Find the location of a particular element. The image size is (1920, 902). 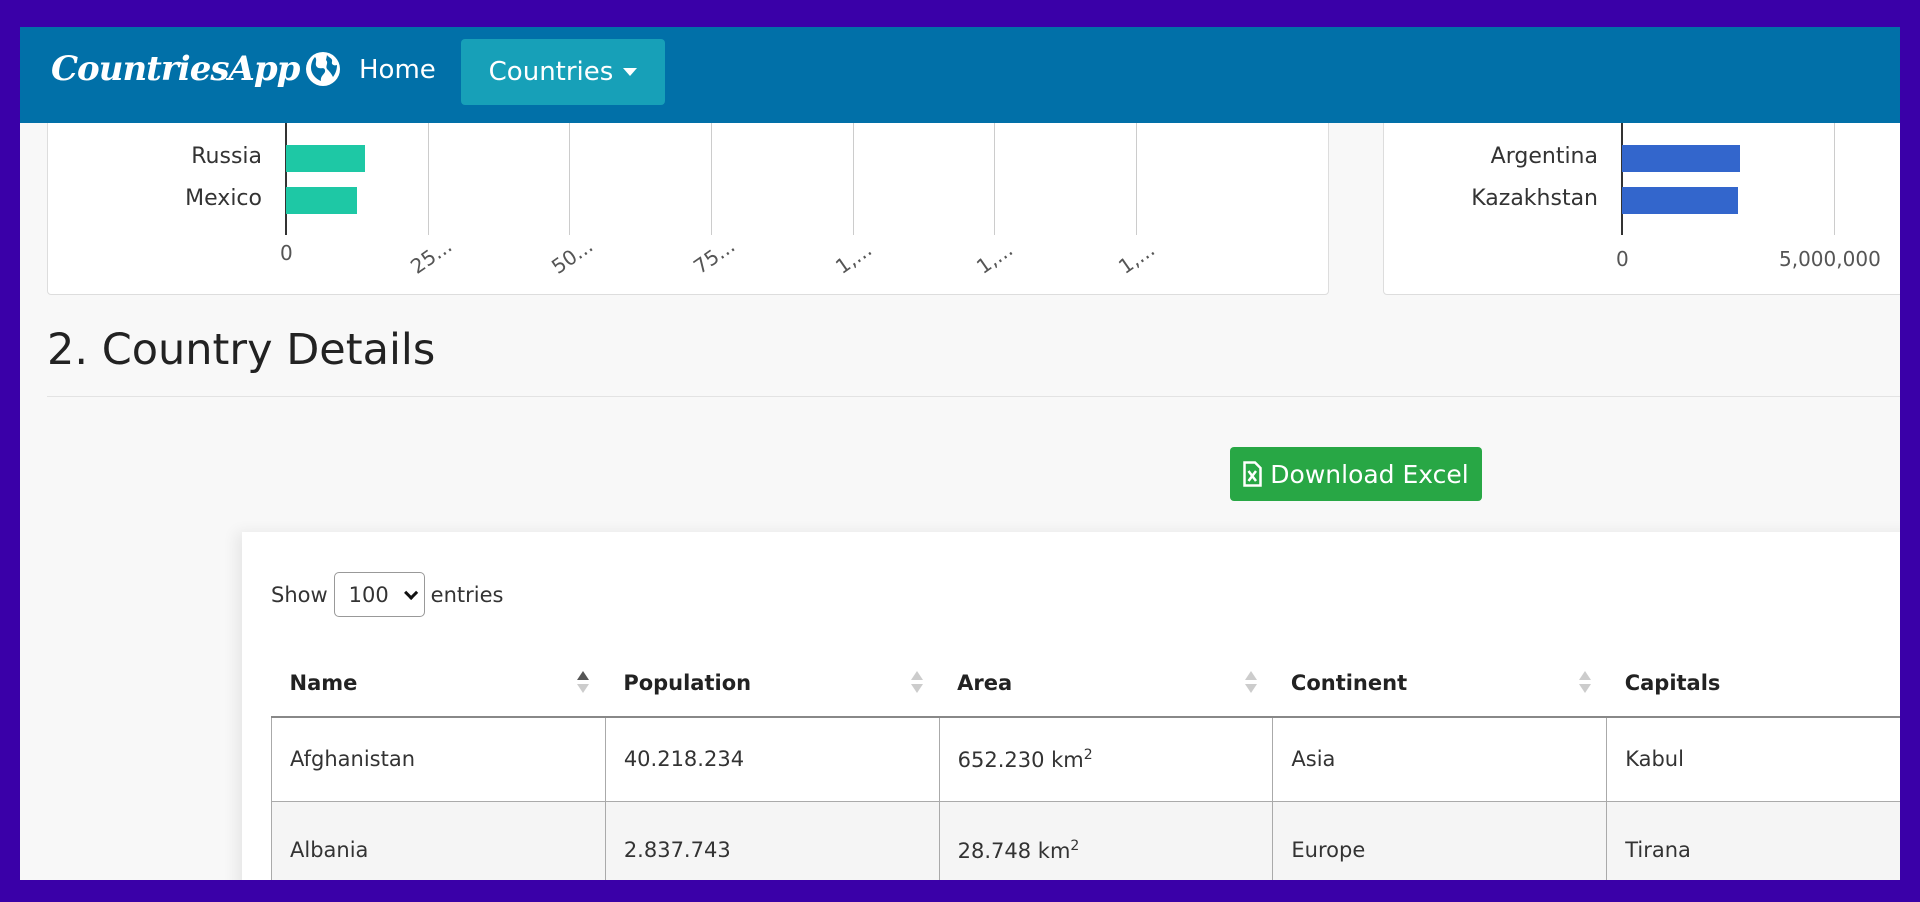

cell-capital: Kabul is located at coordinates (1753, 759).